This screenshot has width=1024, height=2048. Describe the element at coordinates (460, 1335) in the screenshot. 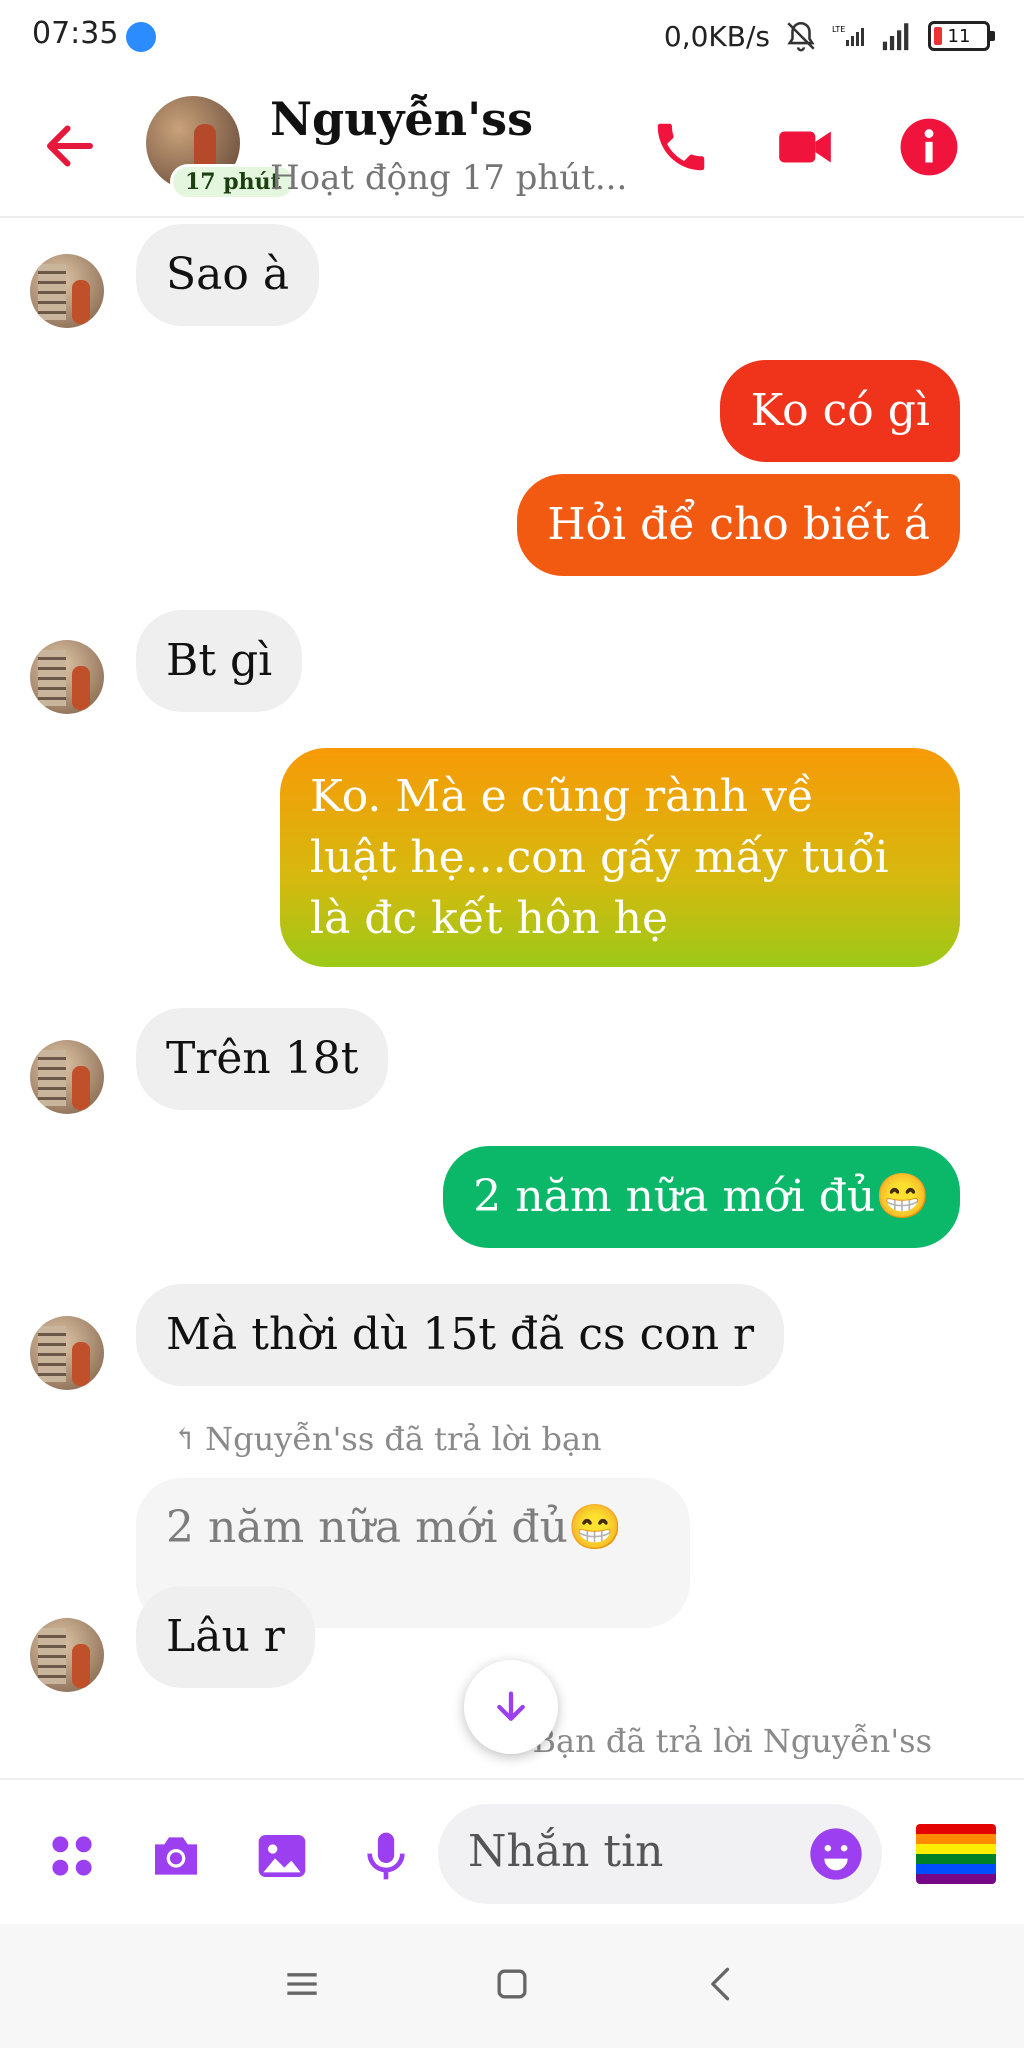

I see `received-message: Mà thời dù 15t đã cs con r` at that location.